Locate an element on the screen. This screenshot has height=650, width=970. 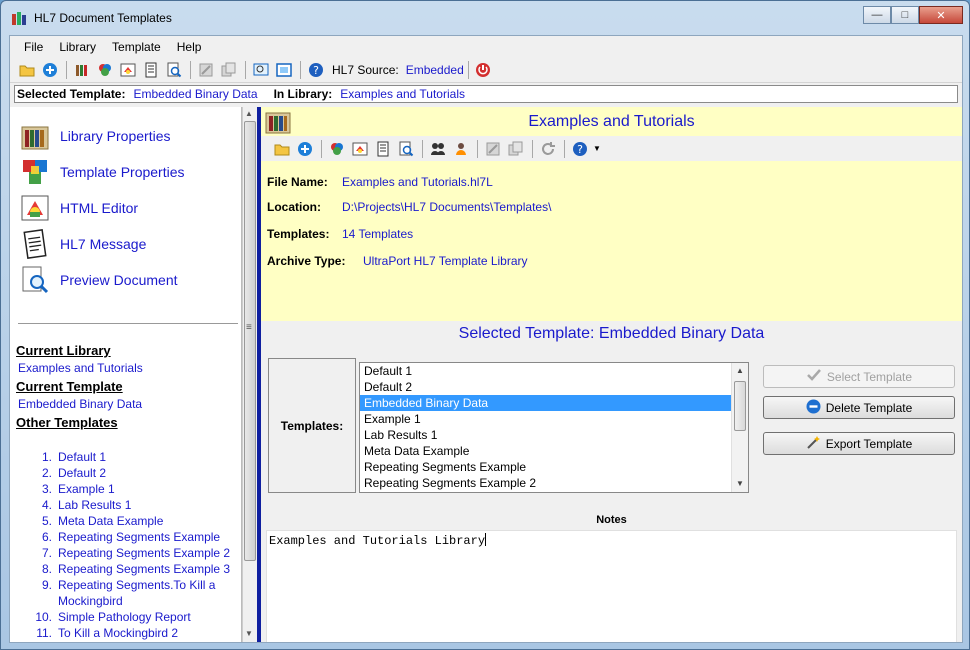
refresh-icon is located at coordinates (547, 148).